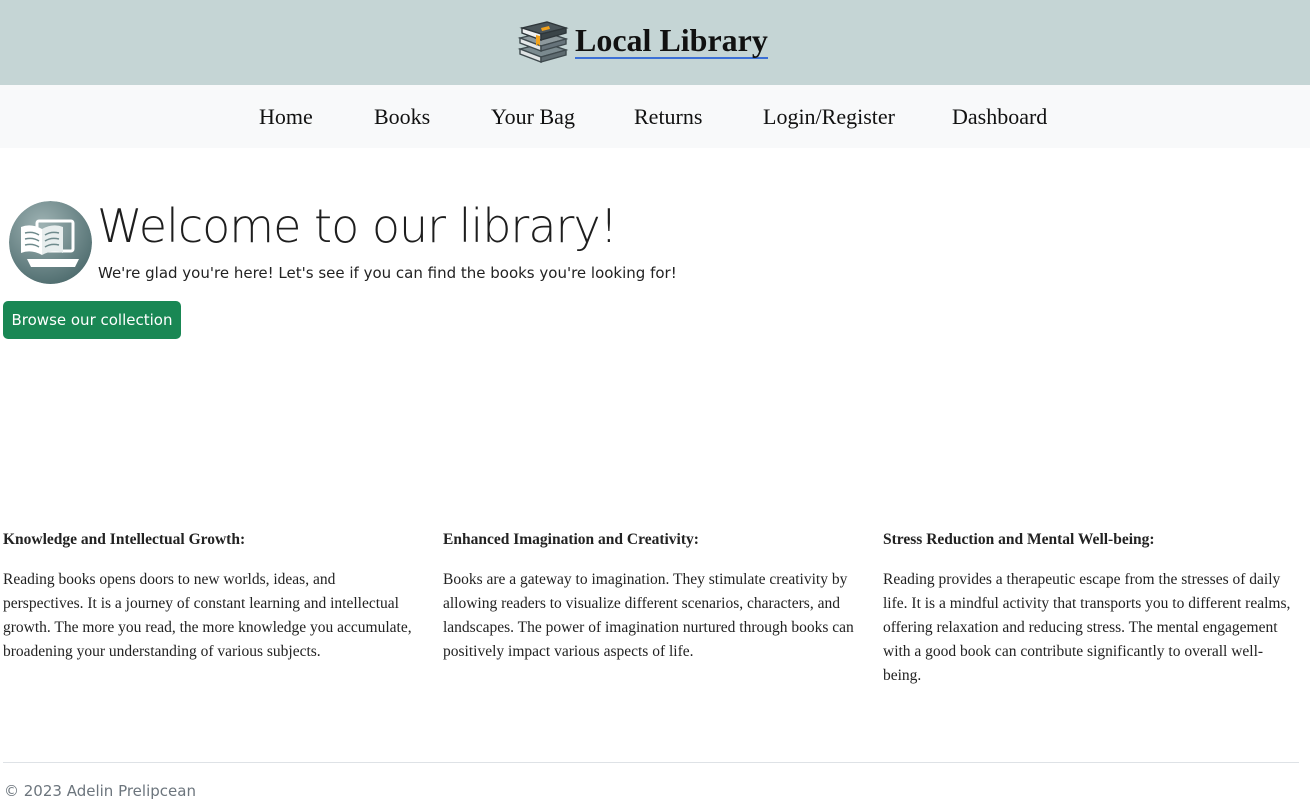 The width and height of the screenshot is (1310, 807). Describe the element at coordinates (100, 791) in the screenshot. I see `footer-copyright: © 2023 Adelin Prelipcean` at that location.